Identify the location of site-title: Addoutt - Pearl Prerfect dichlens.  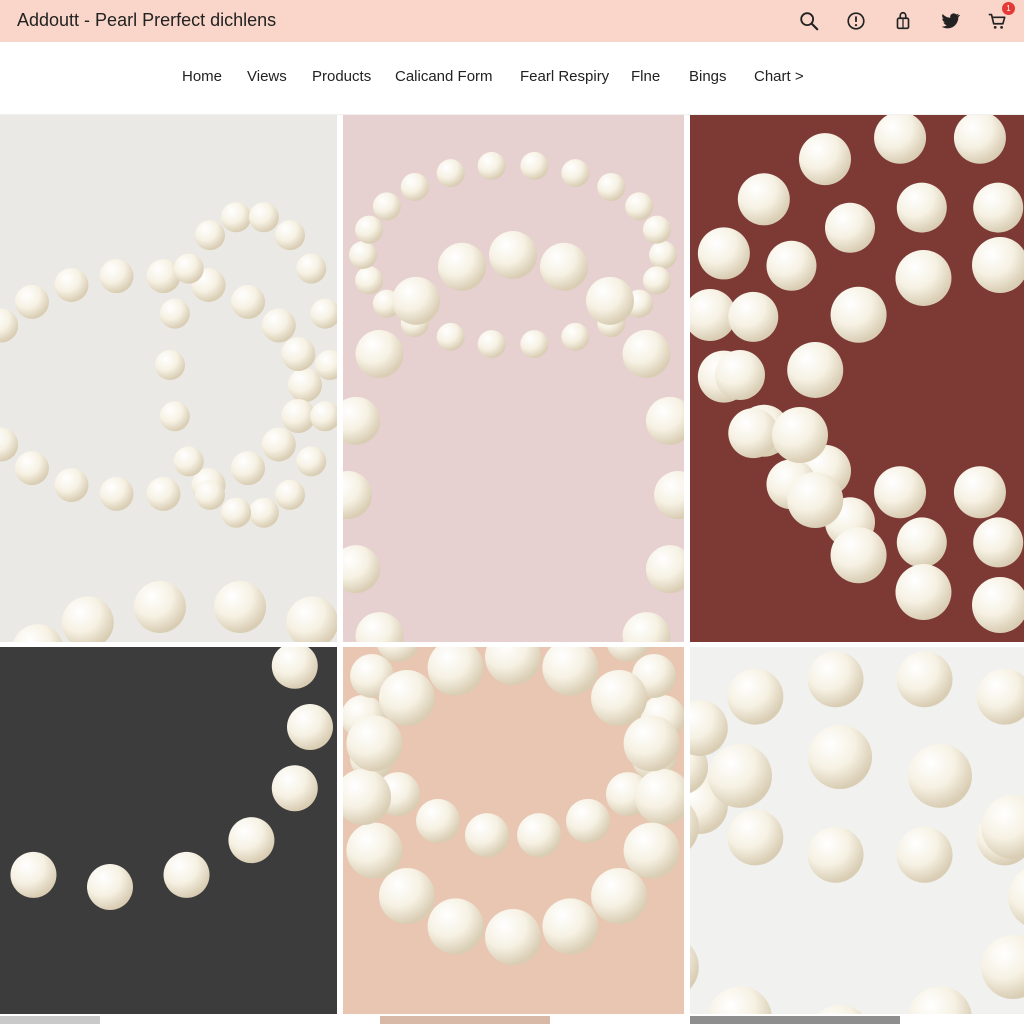
(147, 20).